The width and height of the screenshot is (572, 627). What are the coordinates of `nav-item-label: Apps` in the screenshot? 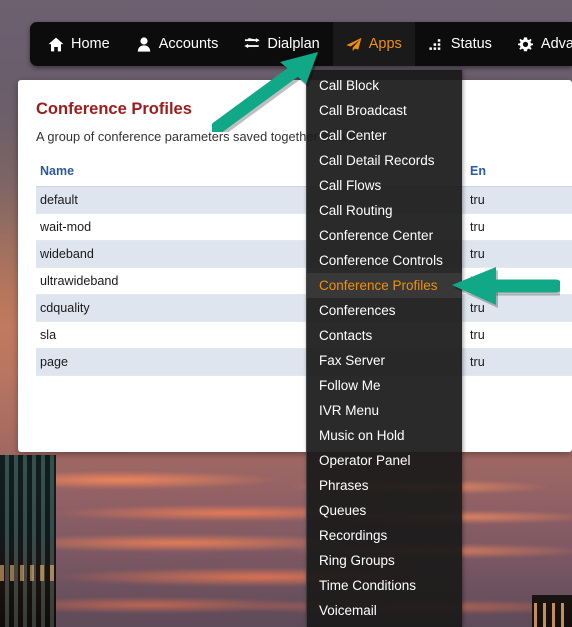 It's located at (385, 44).